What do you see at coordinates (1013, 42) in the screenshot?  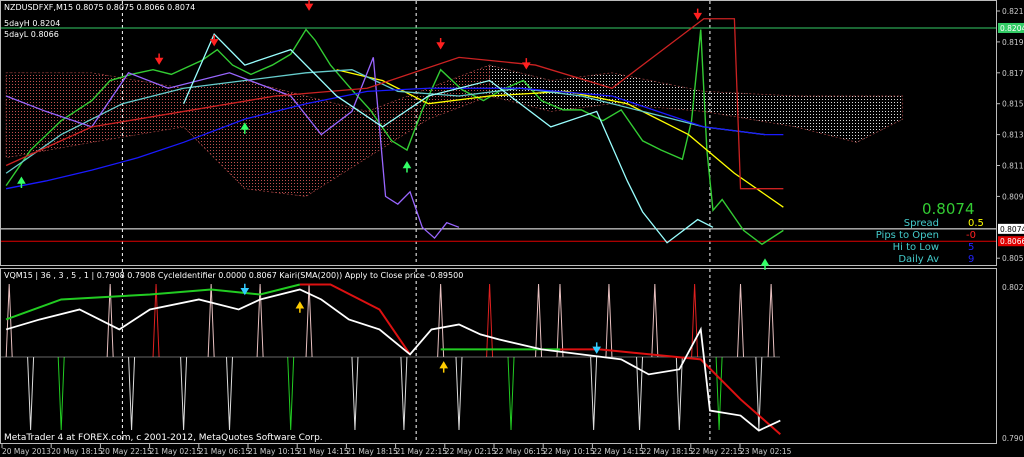 I see `price-tick-label: 0.8195` at bounding box center [1013, 42].